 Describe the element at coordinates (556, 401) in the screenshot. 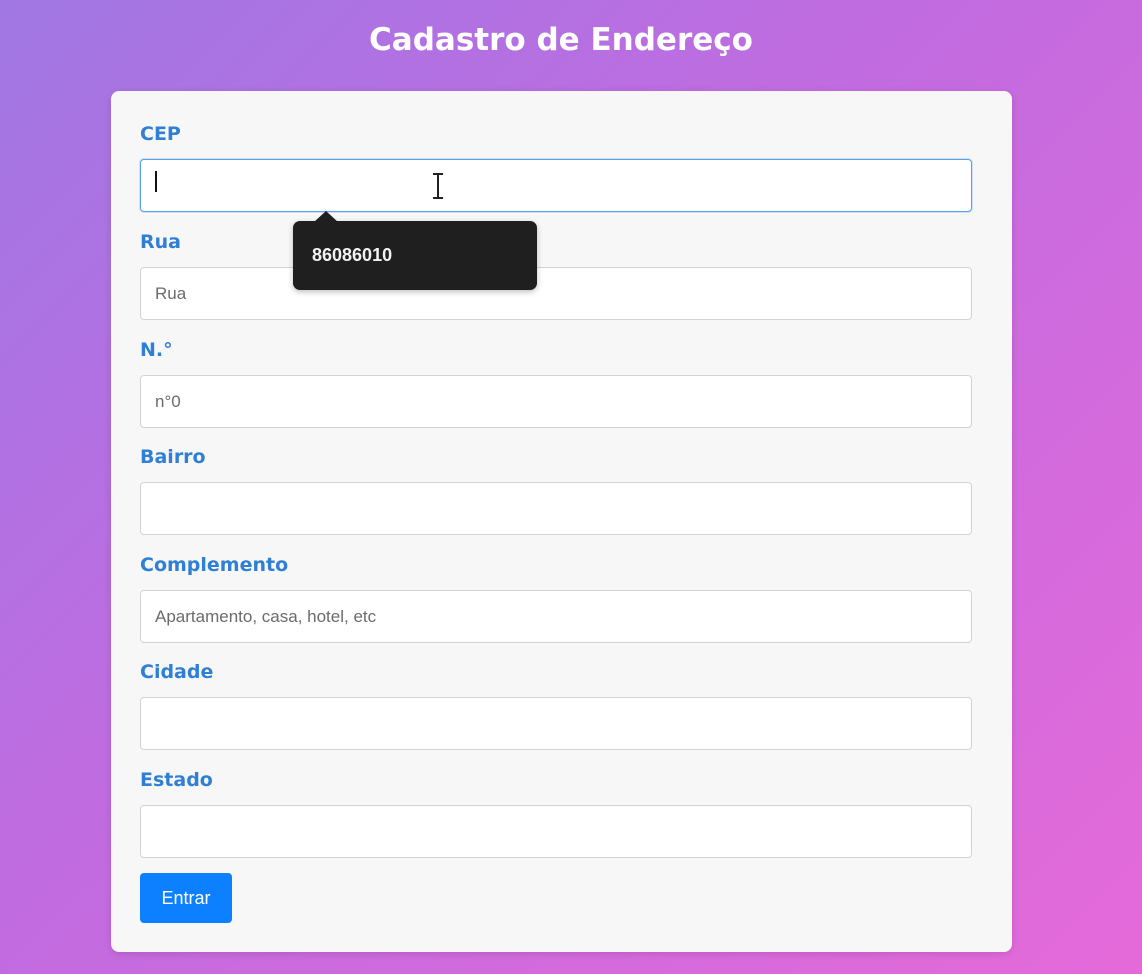

I see `numero-input` at that location.